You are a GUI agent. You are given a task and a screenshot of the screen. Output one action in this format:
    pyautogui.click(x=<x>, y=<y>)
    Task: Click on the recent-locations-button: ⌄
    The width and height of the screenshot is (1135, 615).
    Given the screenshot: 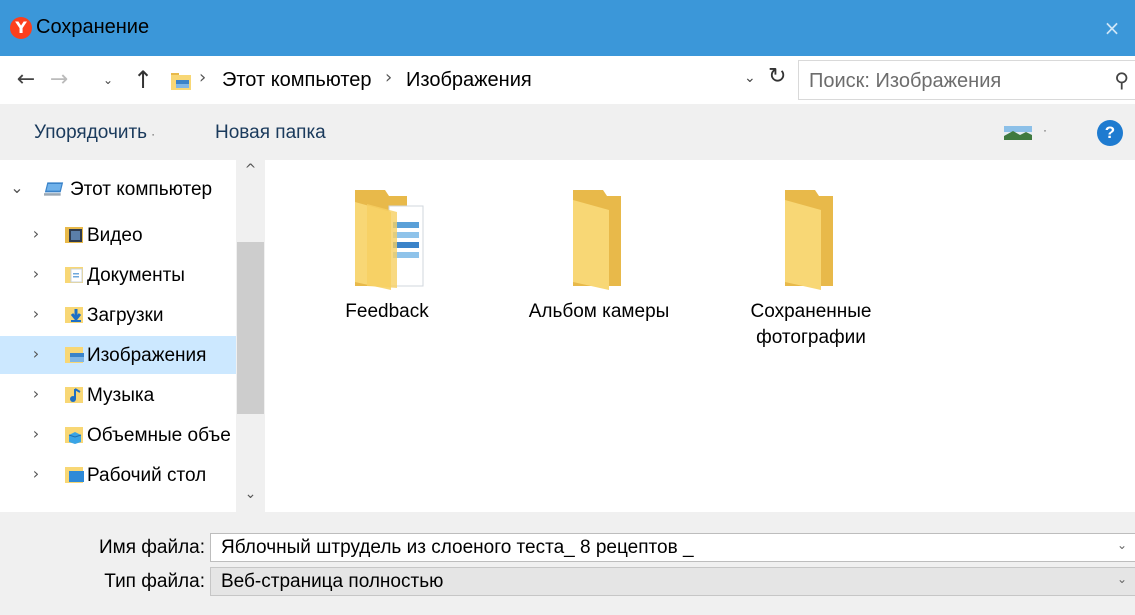 What is the action you would take?
    pyautogui.click(x=108, y=80)
    